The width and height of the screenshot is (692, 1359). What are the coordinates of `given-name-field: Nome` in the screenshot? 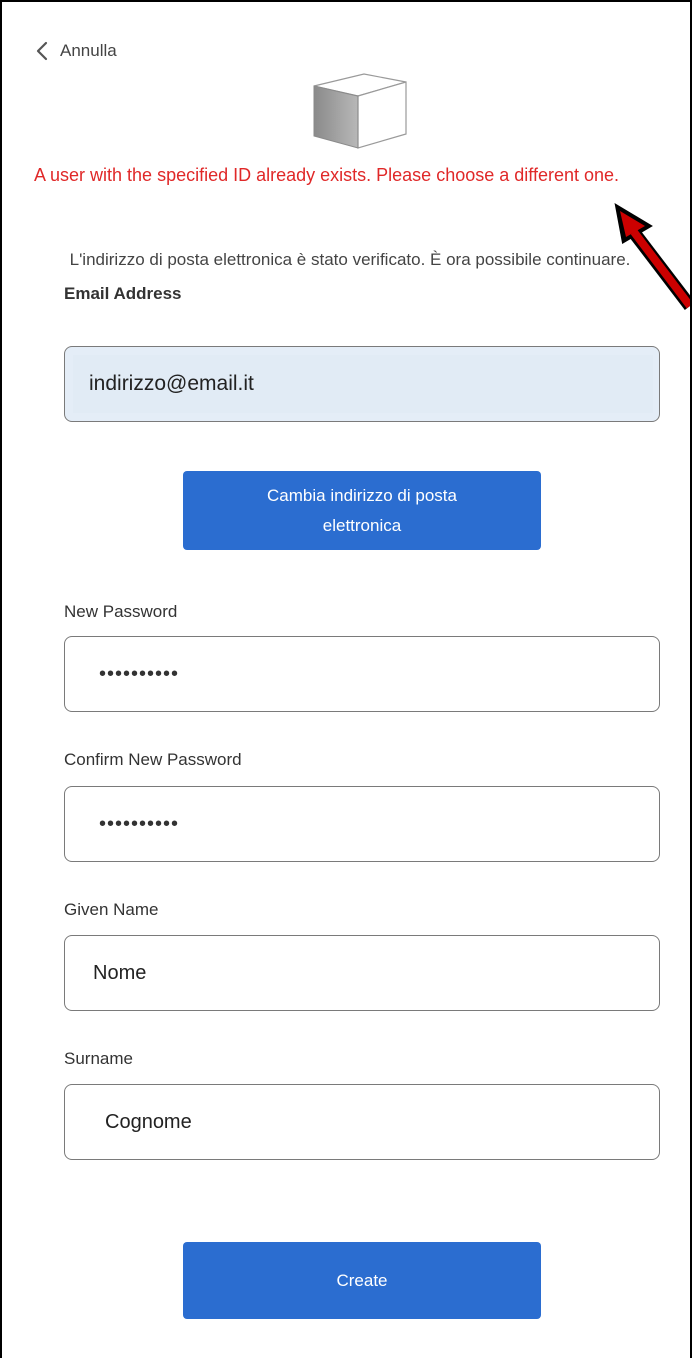 It's located at (362, 973).